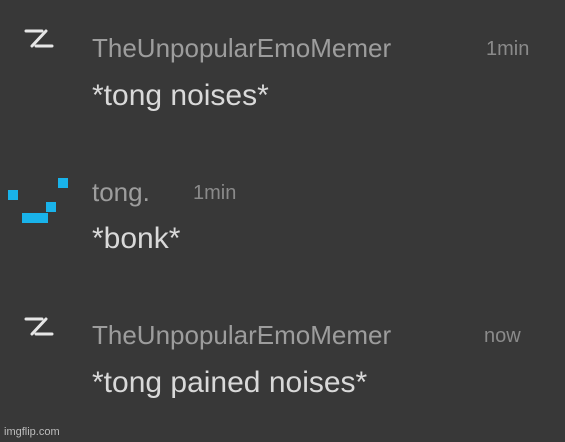 This screenshot has width=565, height=442. What do you see at coordinates (136, 238) in the screenshot?
I see `message-text: *bonk*` at bounding box center [136, 238].